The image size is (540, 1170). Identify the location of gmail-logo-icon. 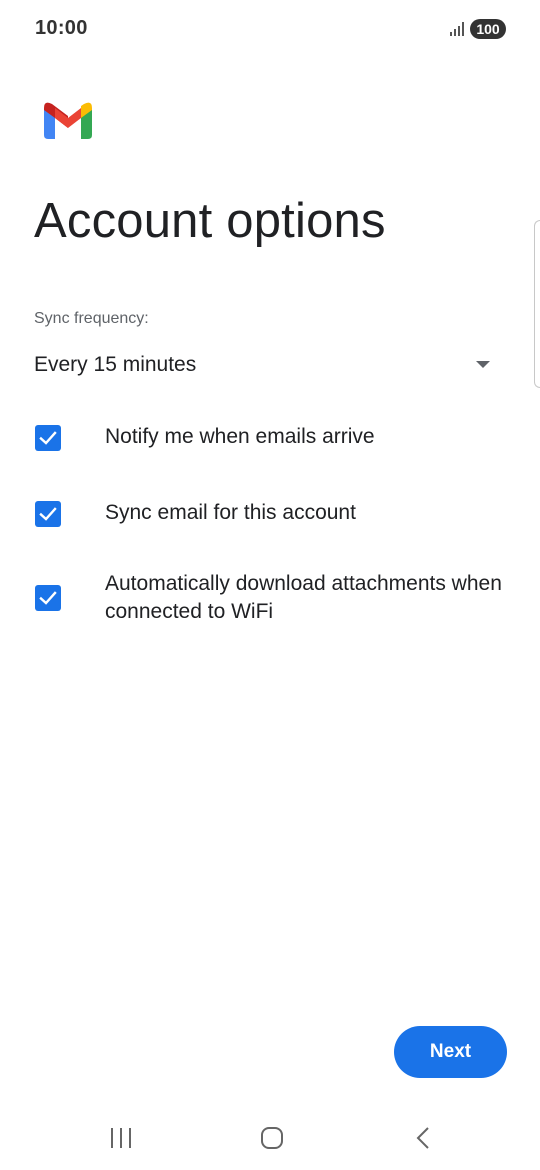
(68, 120).